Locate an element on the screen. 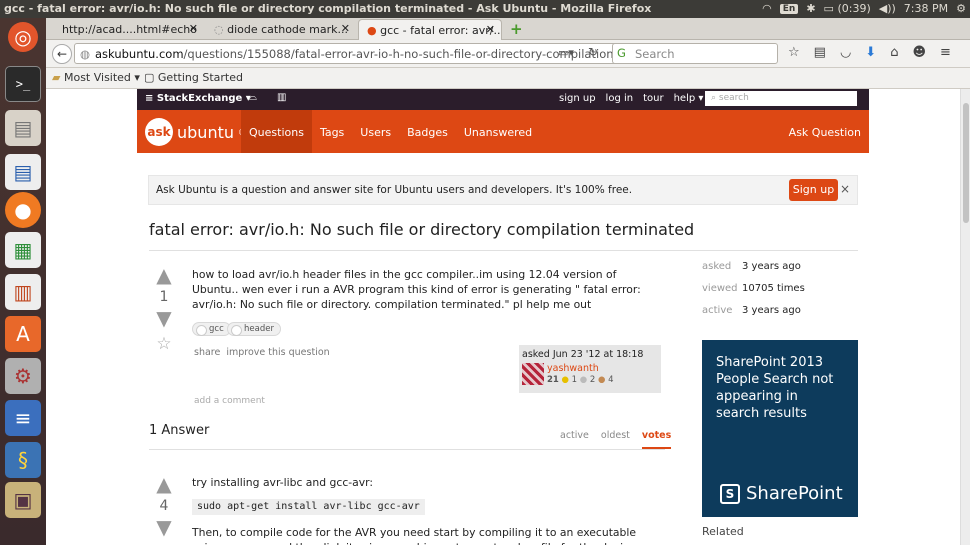 The image size is (970, 545). bluetooth-icon: ✱ is located at coordinates (810, 8).